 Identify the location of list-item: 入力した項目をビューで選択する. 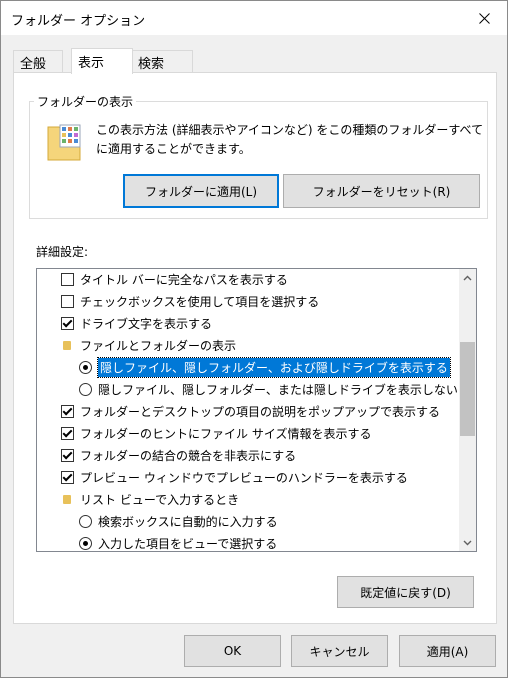
(178, 542).